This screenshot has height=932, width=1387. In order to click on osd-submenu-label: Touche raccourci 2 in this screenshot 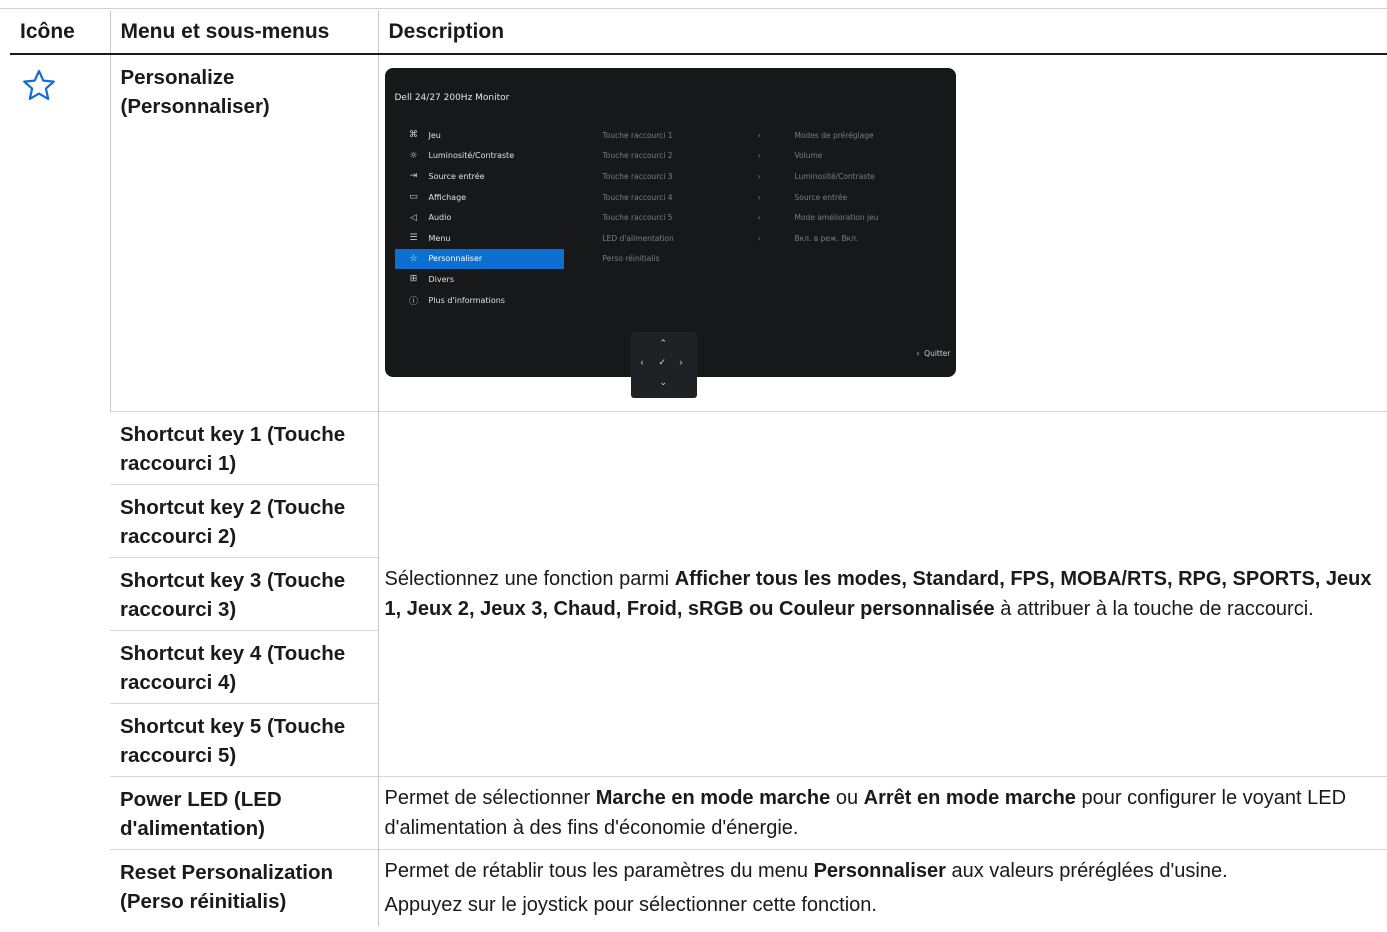, I will do `click(637, 156)`.